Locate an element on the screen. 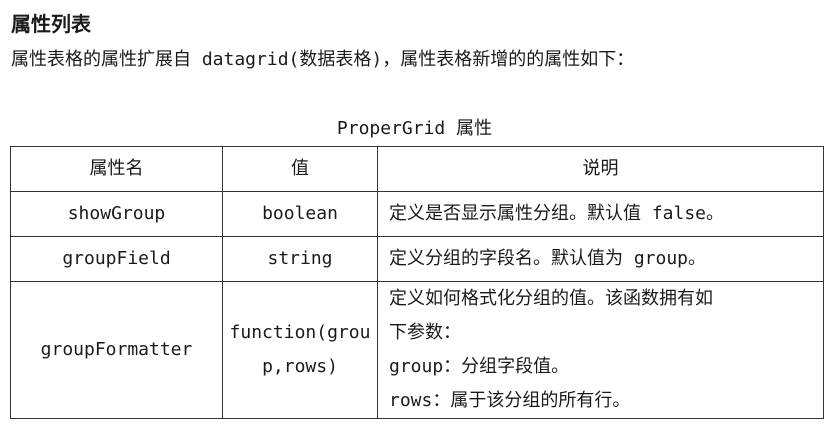 The height and width of the screenshot is (431, 829). table-row: showGroup boolean 定义是否显示属性分组。默认值 false。 is located at coordinates (417, 214).